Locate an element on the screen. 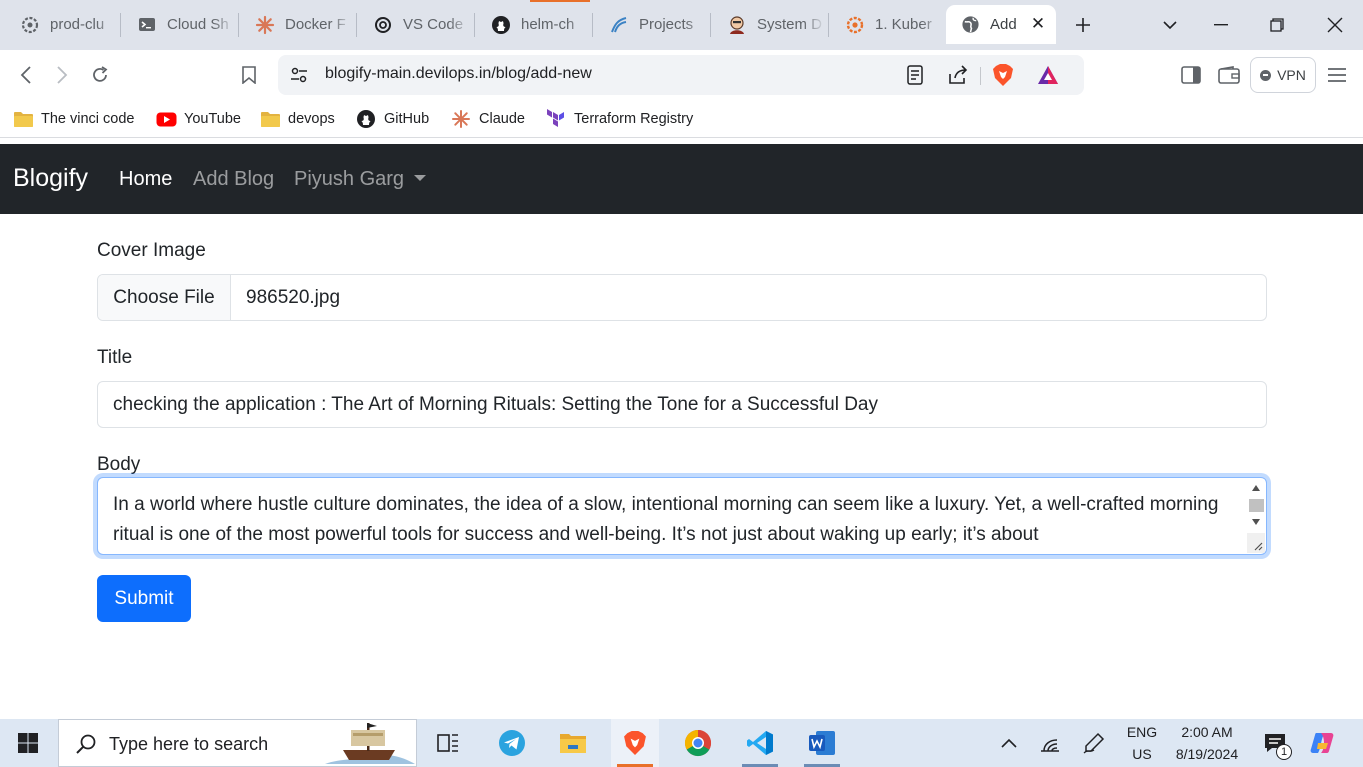  projects-icon is located at coordinates (619, 25).